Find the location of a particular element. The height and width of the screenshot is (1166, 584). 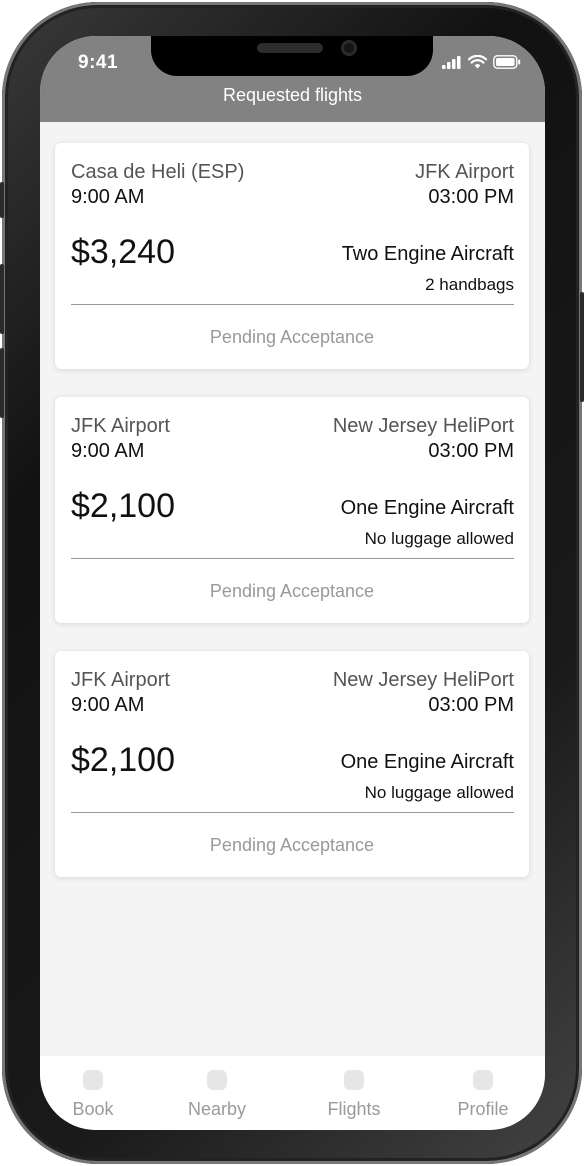

mute-switch is located at coordinates (2, 200).